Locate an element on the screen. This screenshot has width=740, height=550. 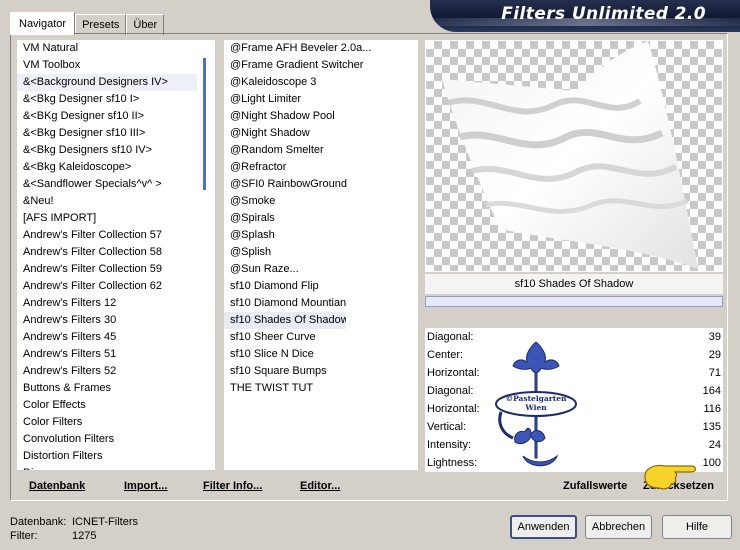
category-list-item: &<Bkg Designer sf10 III> is located at coordinates (107, 133).